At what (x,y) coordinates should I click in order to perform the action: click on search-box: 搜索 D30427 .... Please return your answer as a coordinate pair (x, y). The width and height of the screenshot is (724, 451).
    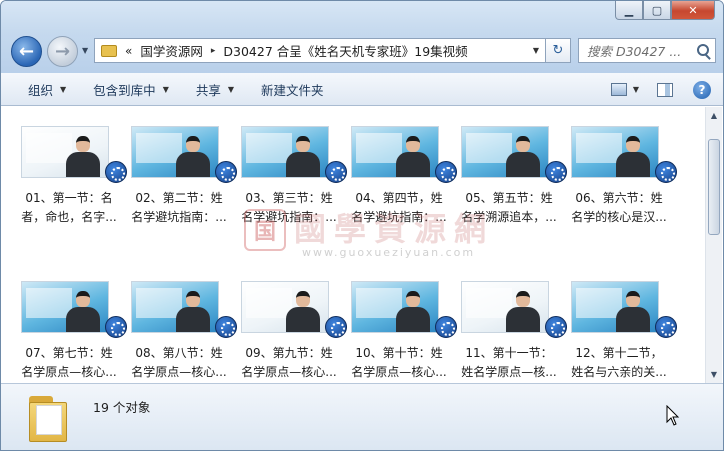
    Looking at the image, I should click on (647, 50).